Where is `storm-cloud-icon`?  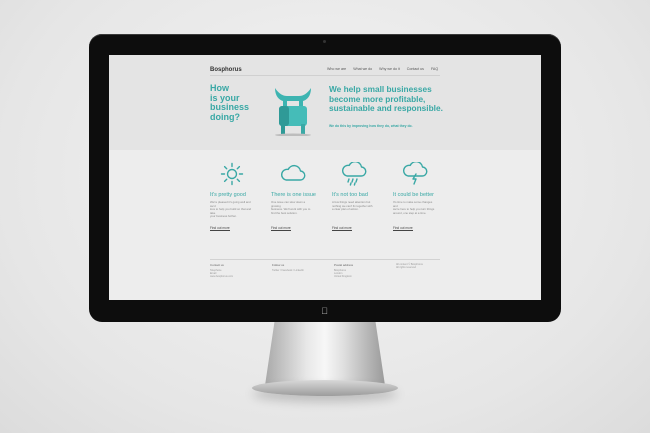
storm-cloud-icon is located at coordinates (414, 173).